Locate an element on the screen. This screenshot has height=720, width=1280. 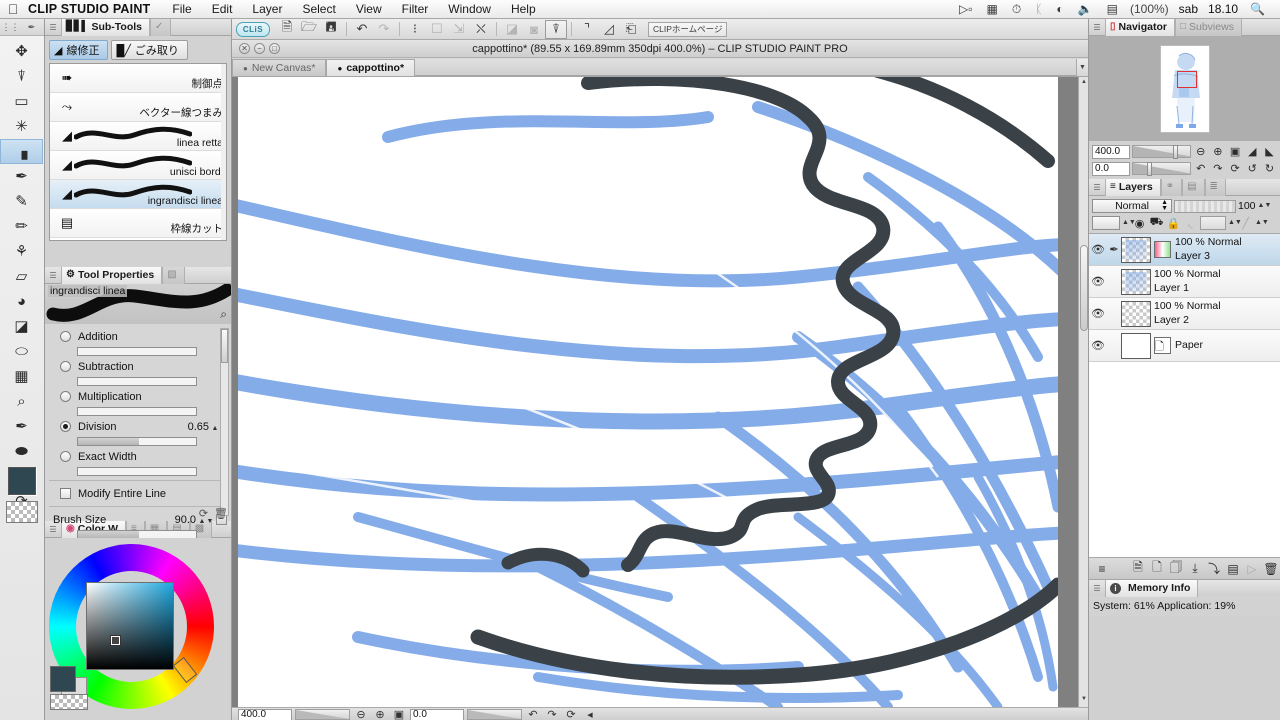
menu-select: Select is located at coordinates (318, 9).